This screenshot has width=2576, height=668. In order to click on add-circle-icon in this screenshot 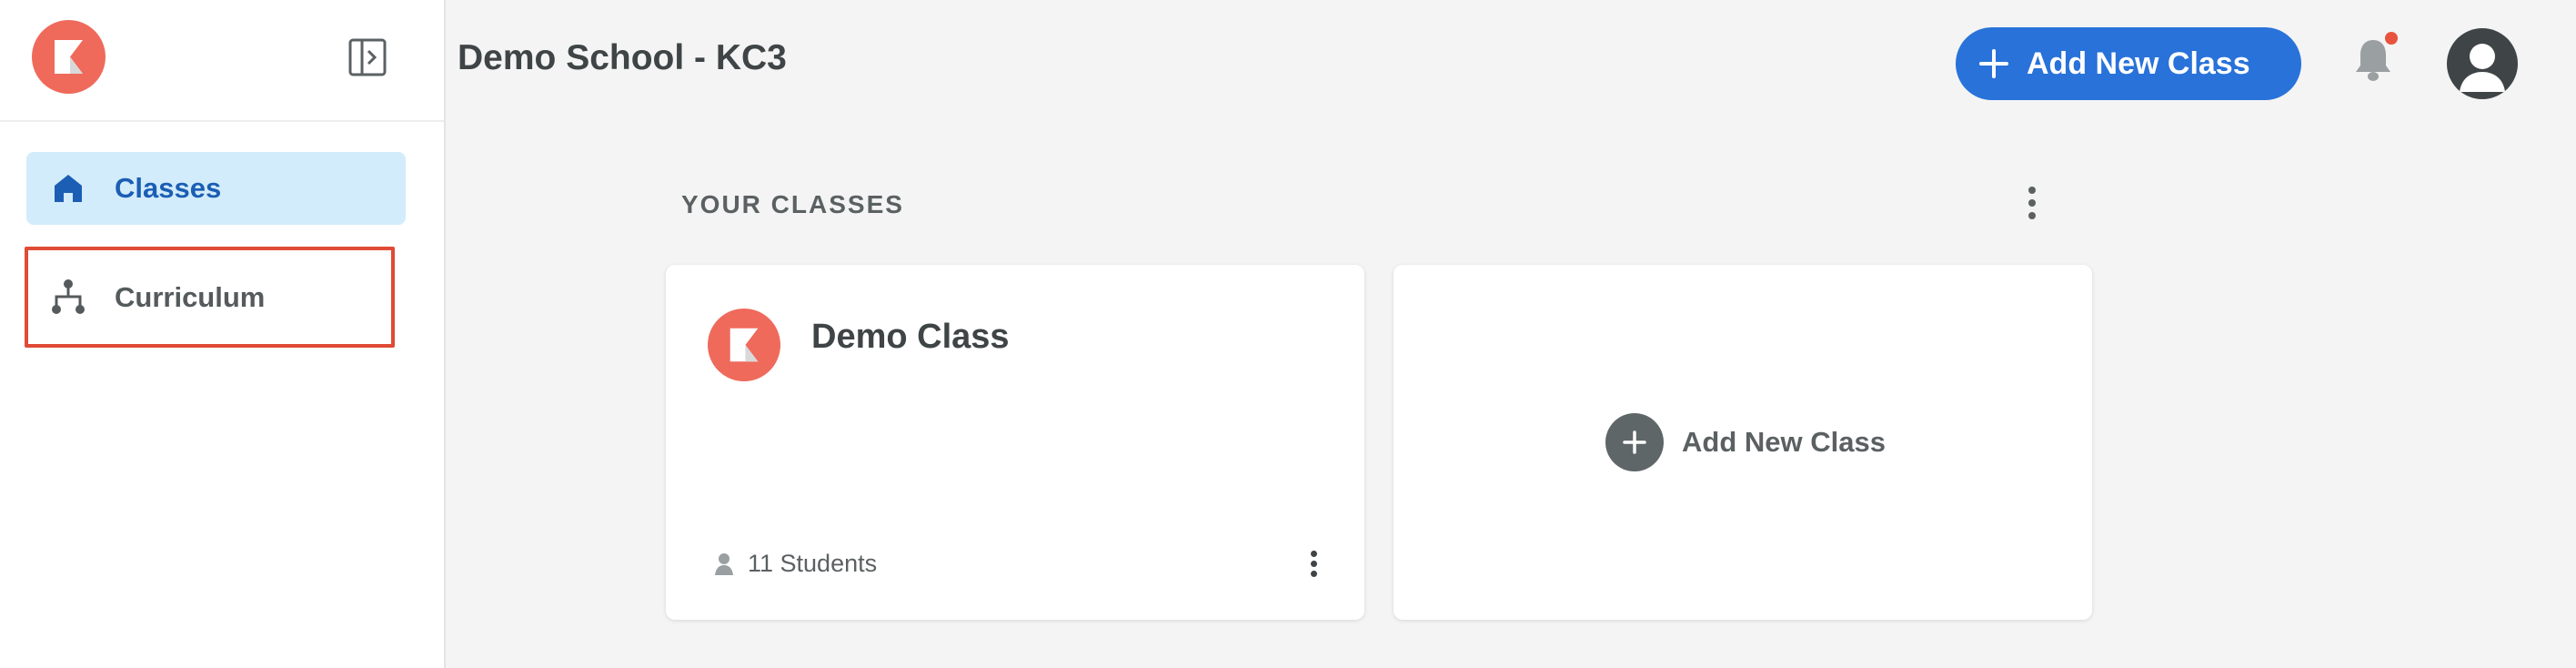, I will do `click(1634, 442)`.